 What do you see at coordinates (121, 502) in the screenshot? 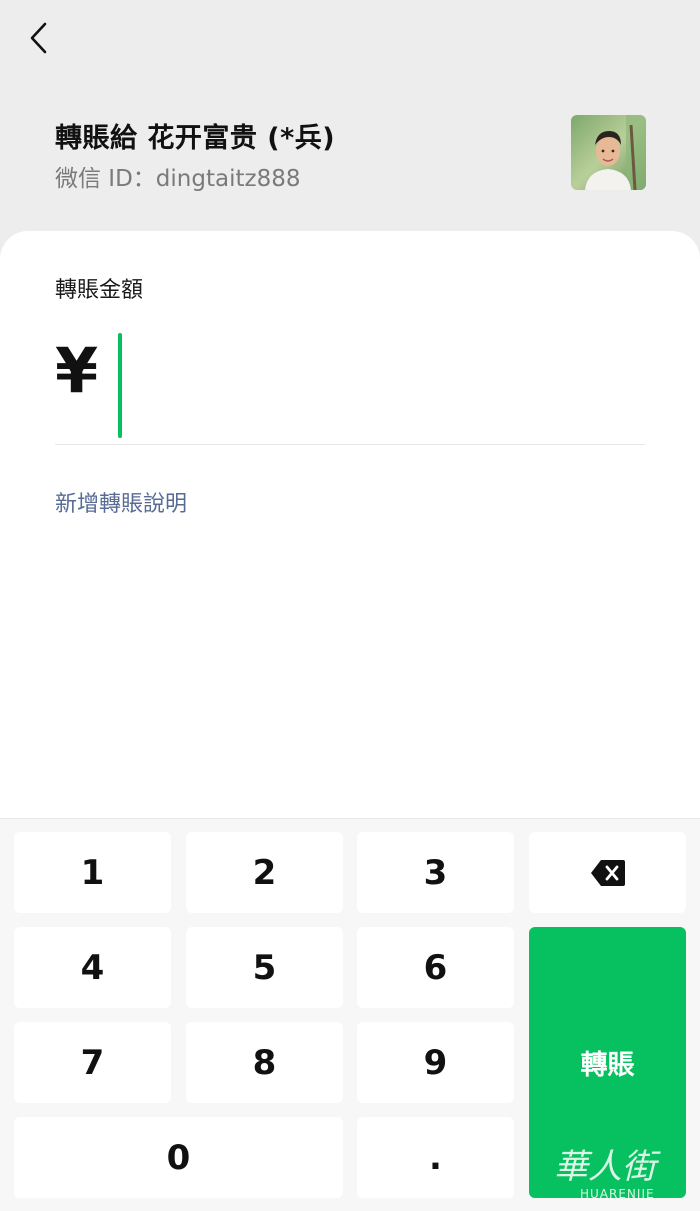
I see `add-transfer-note-link: 新增轉賬說明` at bounding box center [121, 502].